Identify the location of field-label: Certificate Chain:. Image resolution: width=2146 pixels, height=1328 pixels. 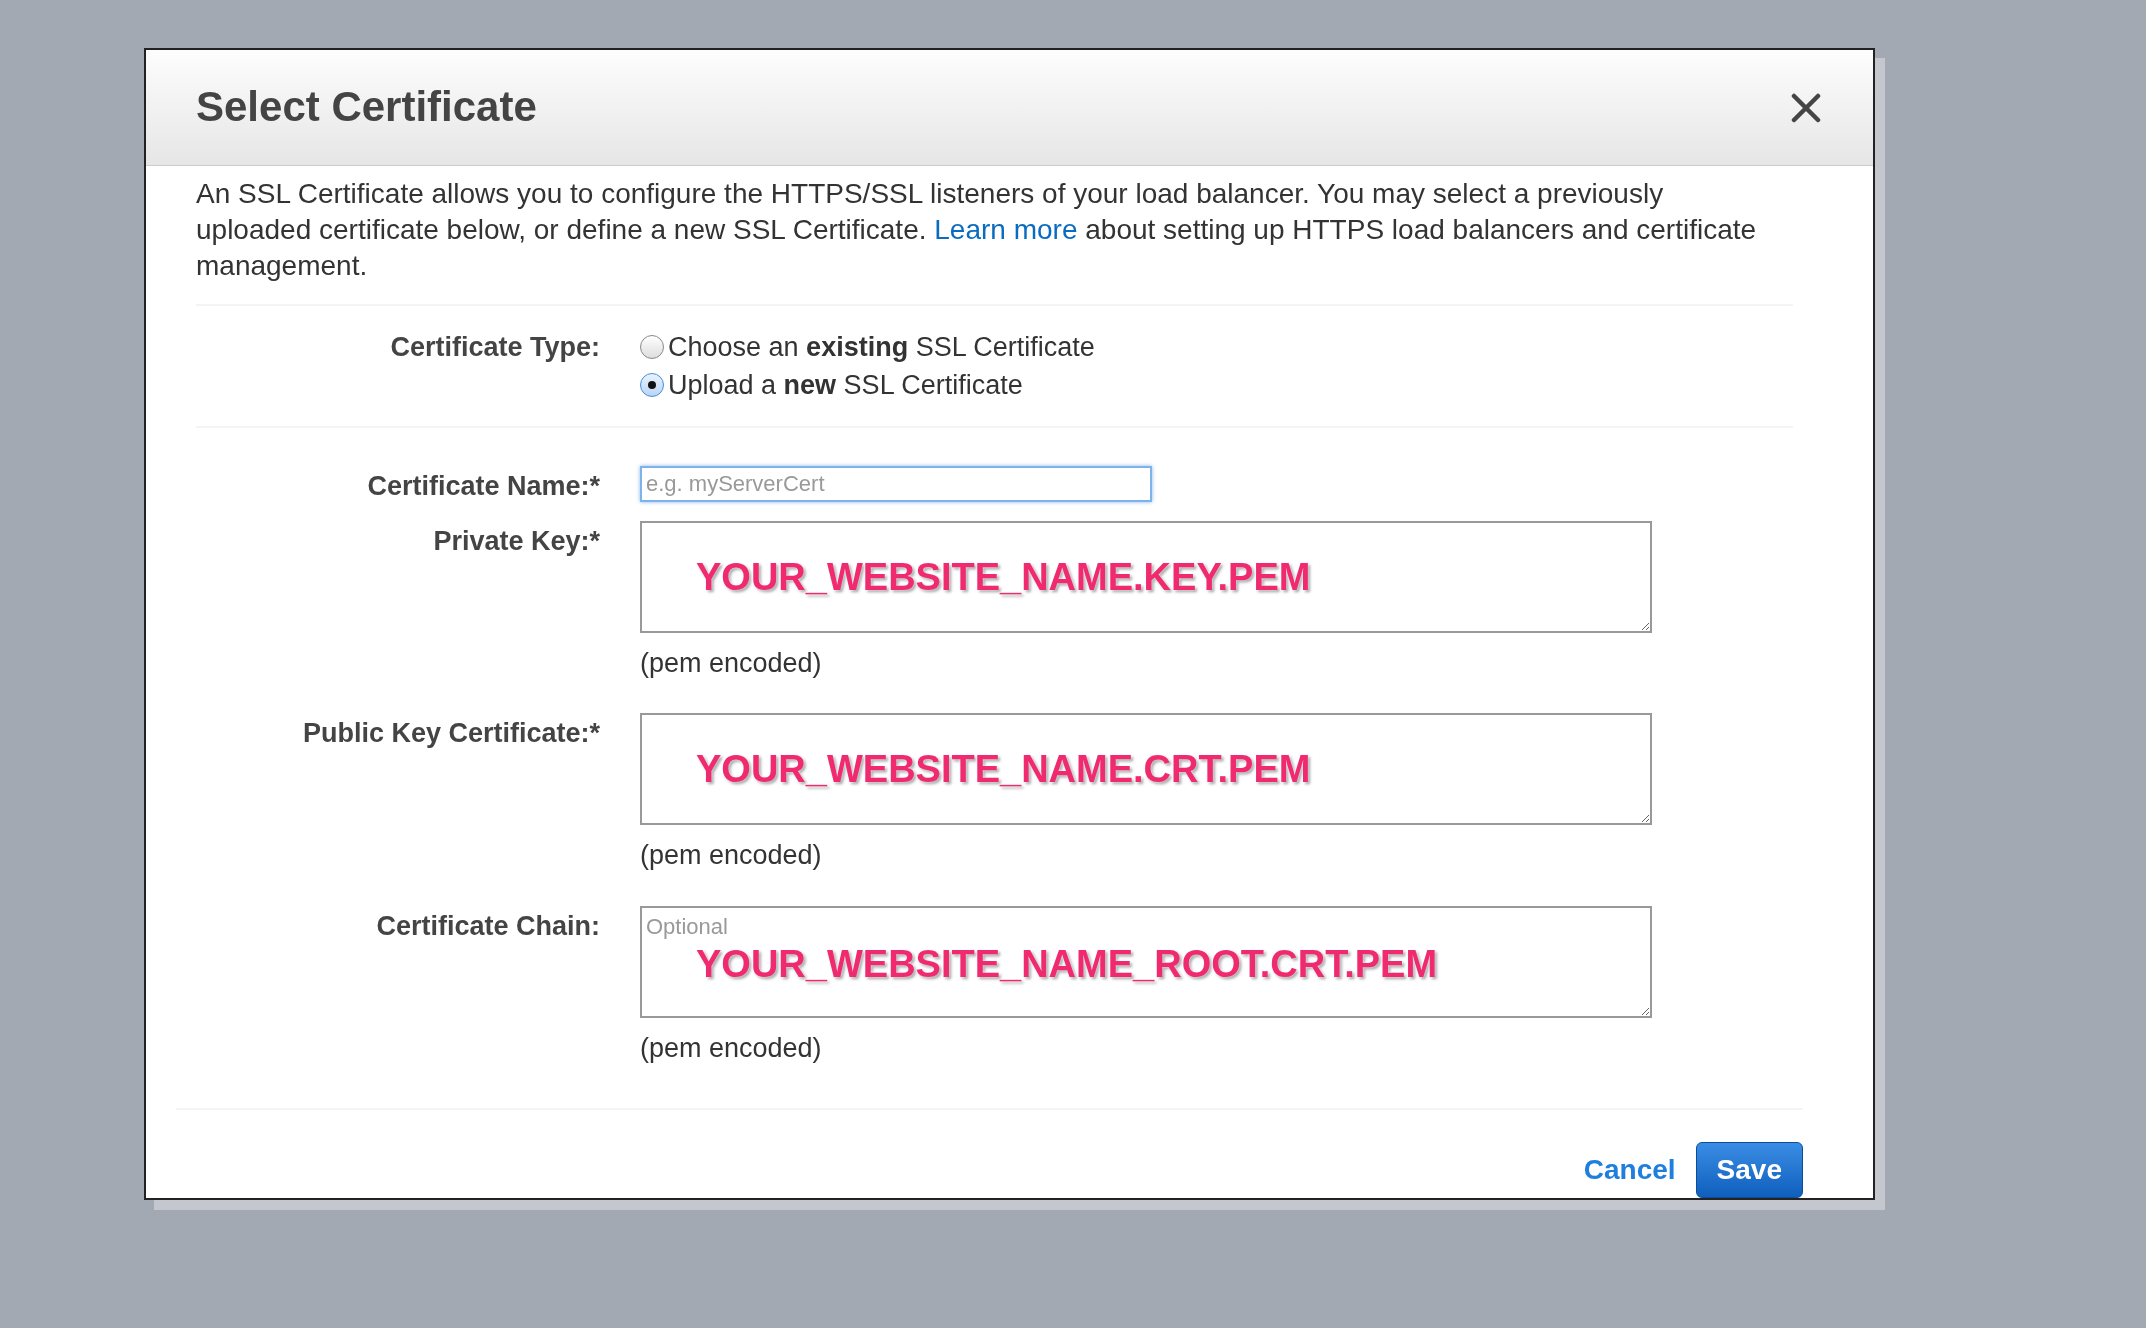
(488, 925).